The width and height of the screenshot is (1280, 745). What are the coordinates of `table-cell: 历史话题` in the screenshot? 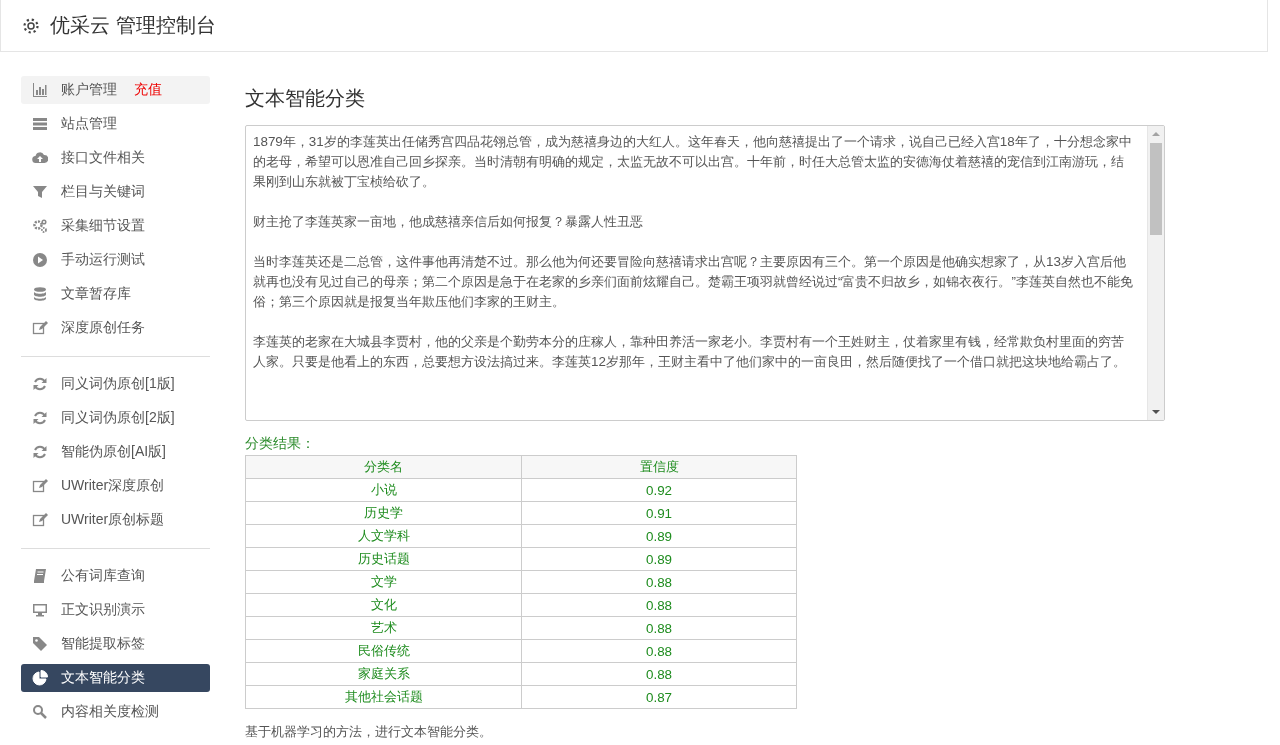 It's located at (383, 559).